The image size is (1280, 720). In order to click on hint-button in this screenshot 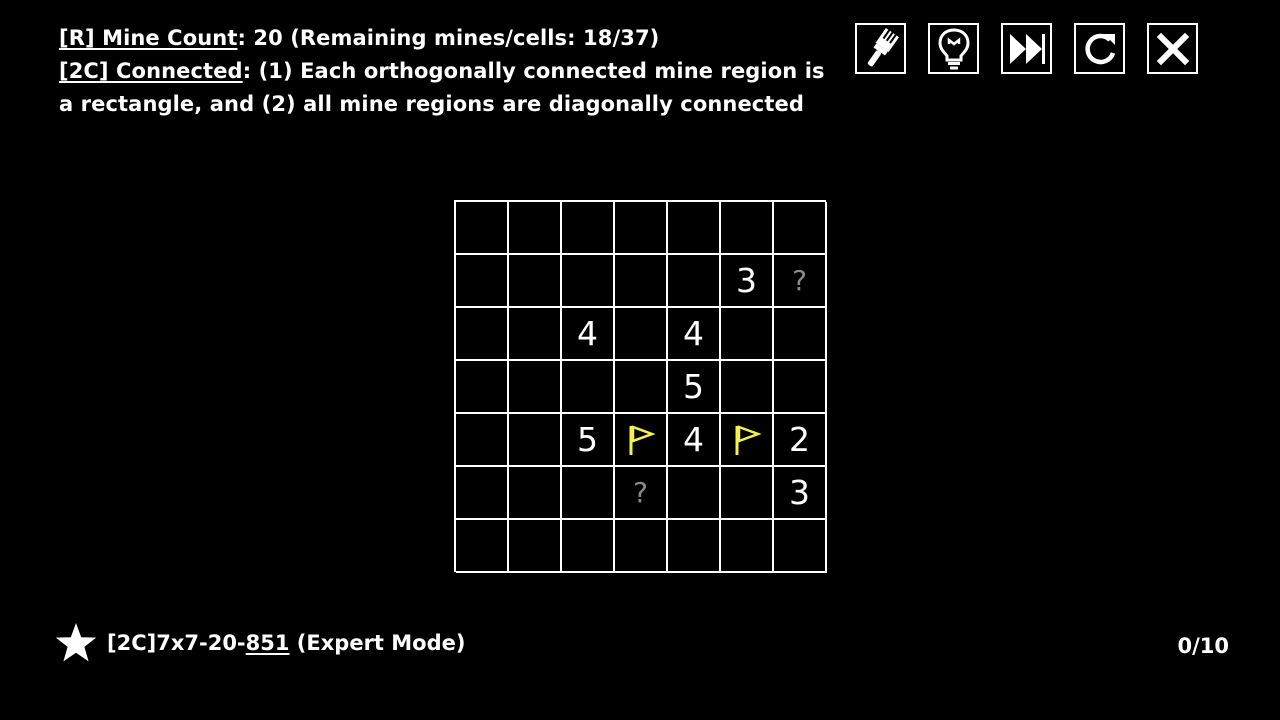, I will do `click(953, 48)`.